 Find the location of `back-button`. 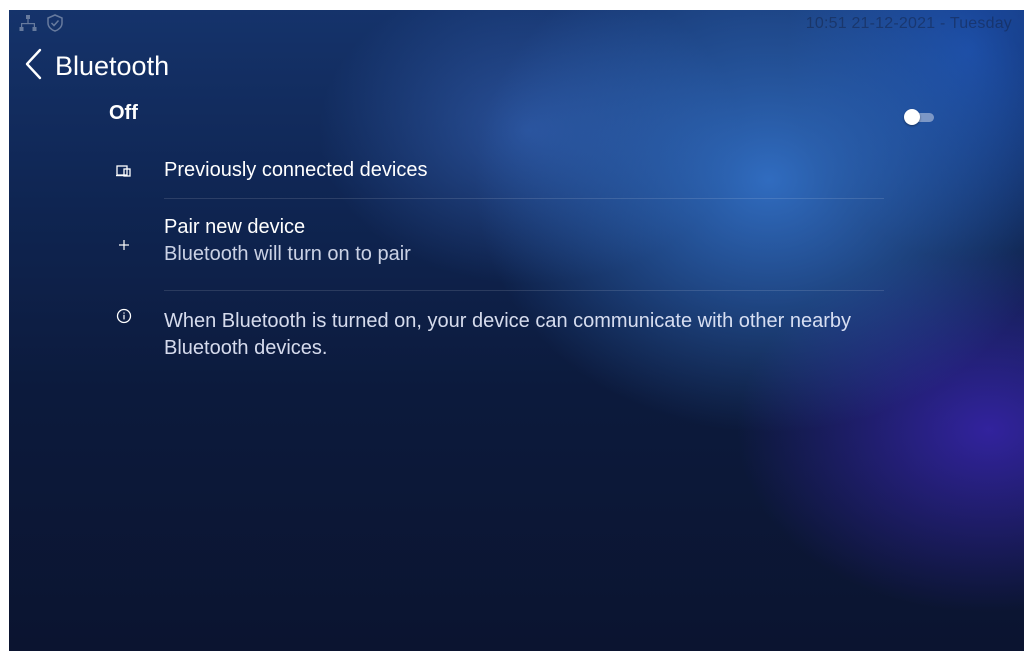

back-button is located at coordinates (34, 66).